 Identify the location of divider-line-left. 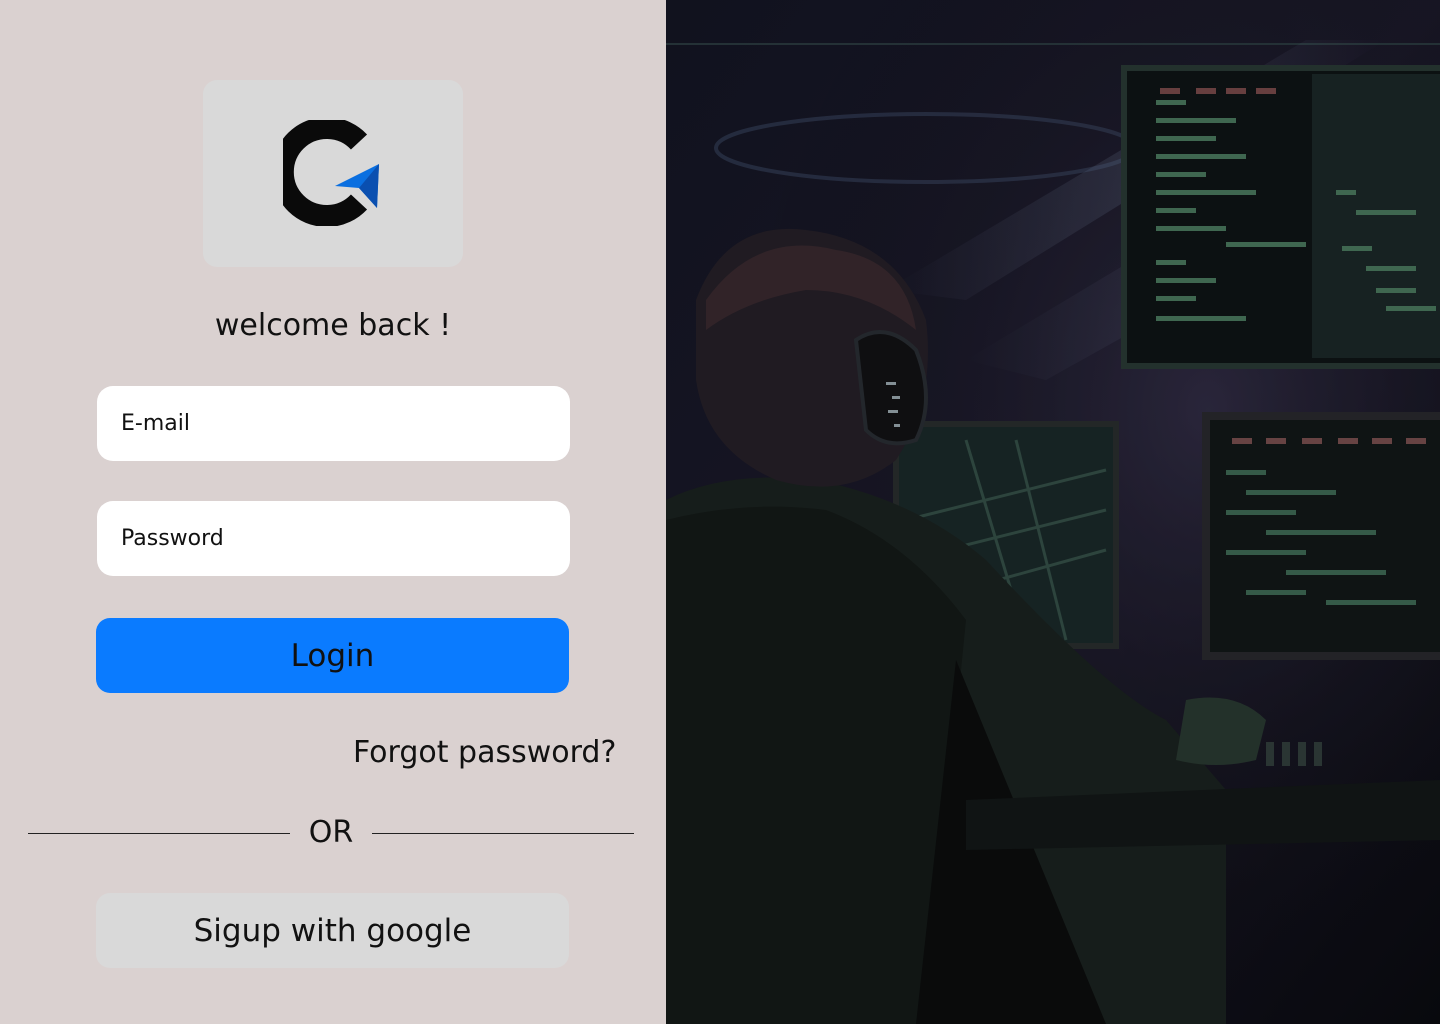
(159, 833).